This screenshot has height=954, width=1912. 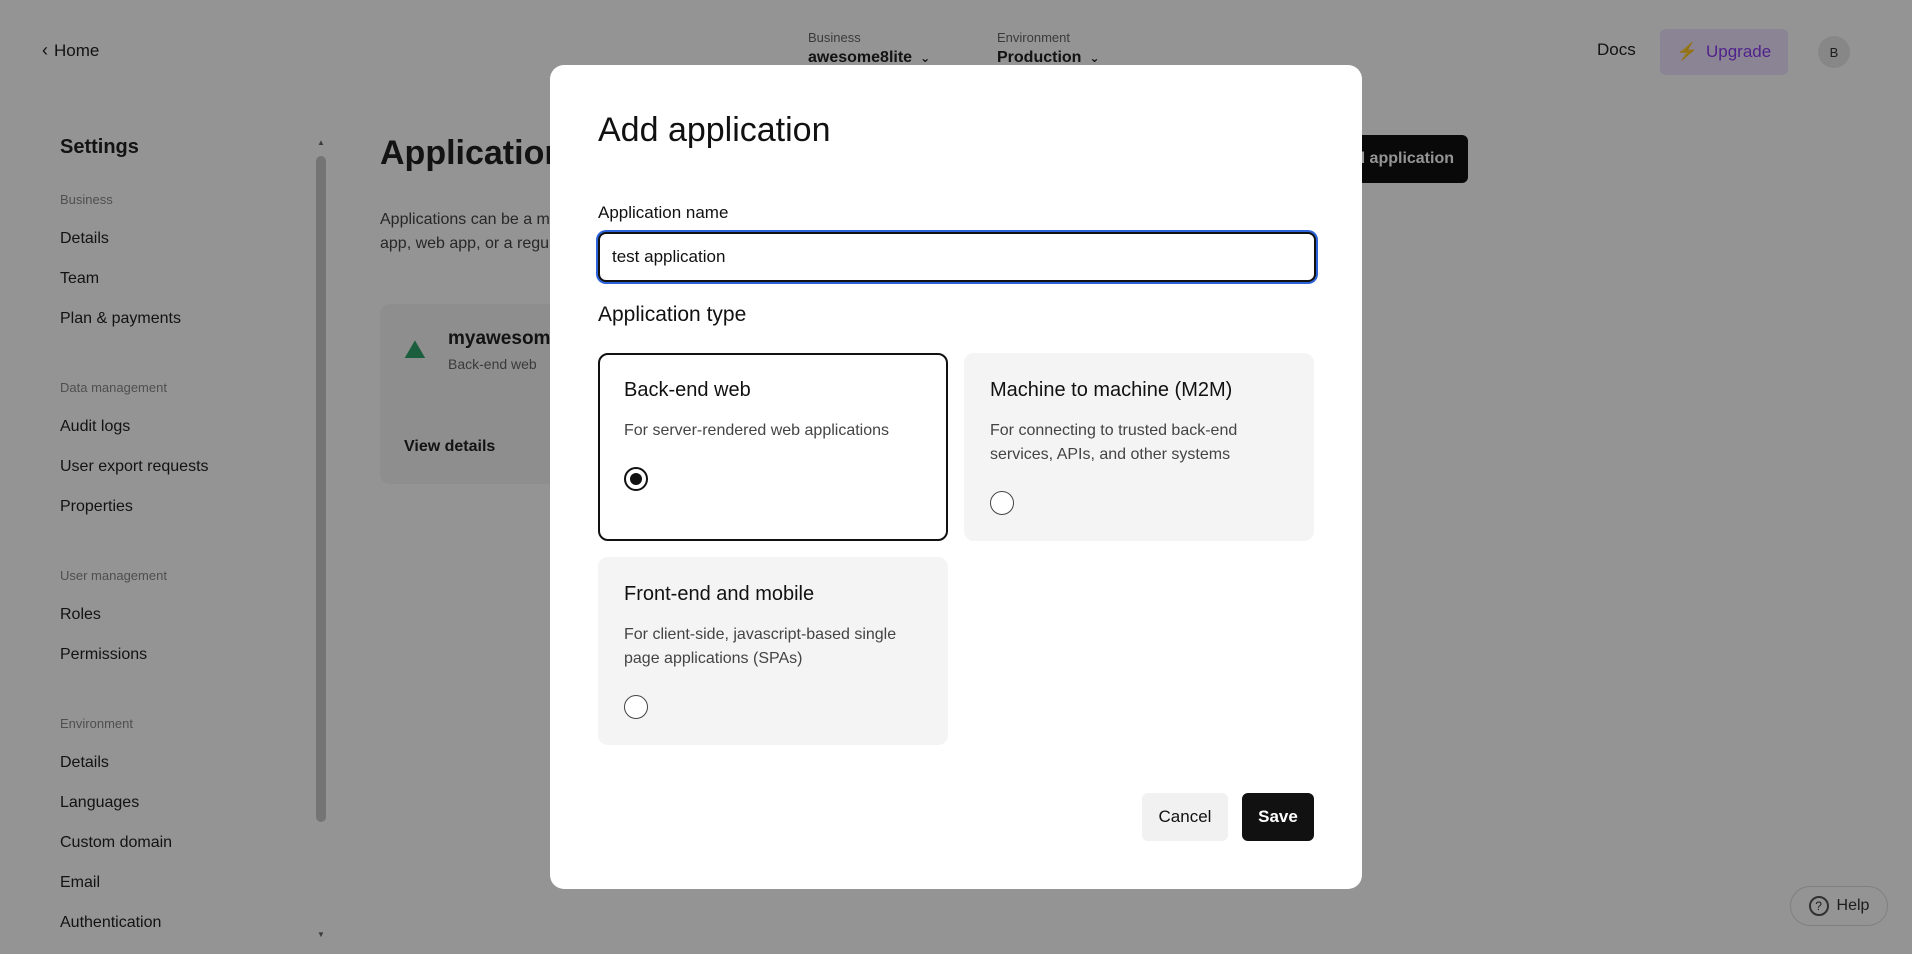 I want to click on radio-frontend-mobile, so click(x=636, y=707).